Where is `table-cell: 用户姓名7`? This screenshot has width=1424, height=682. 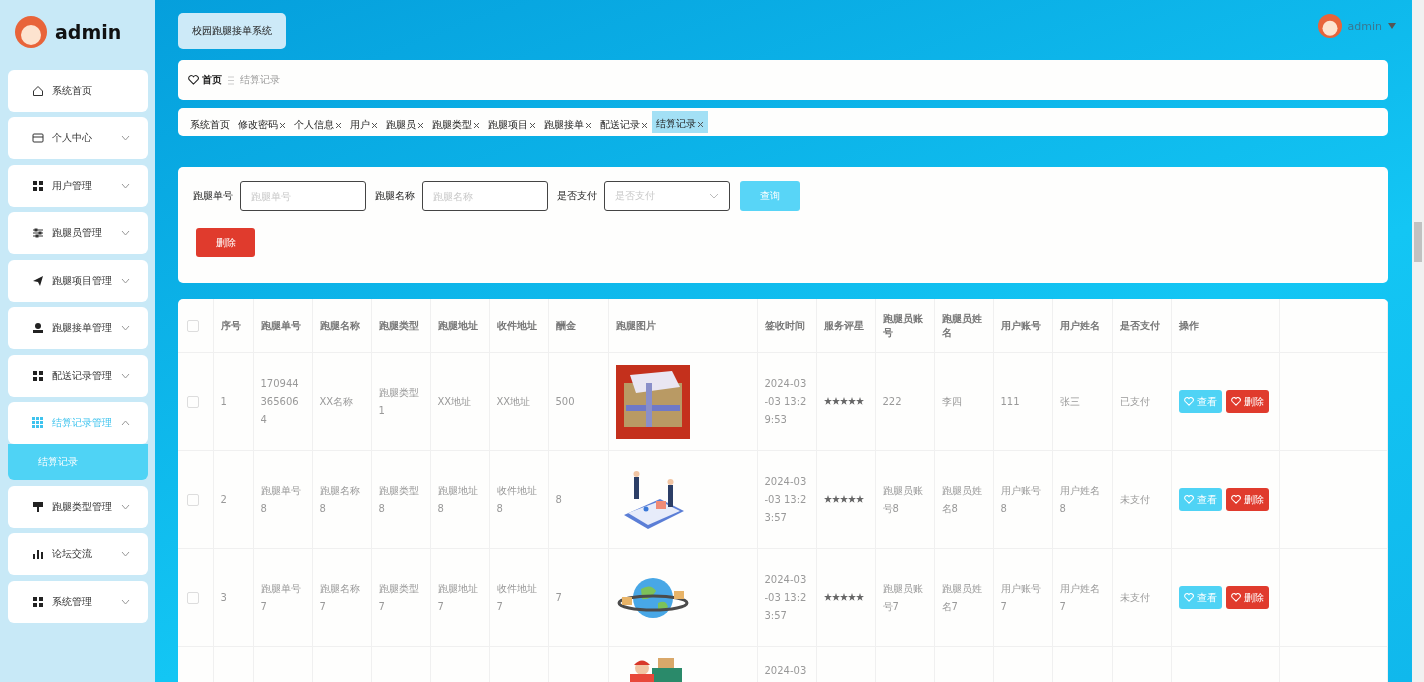
table-cell: 用户姓名7 is located at coordinates (1079, 597).